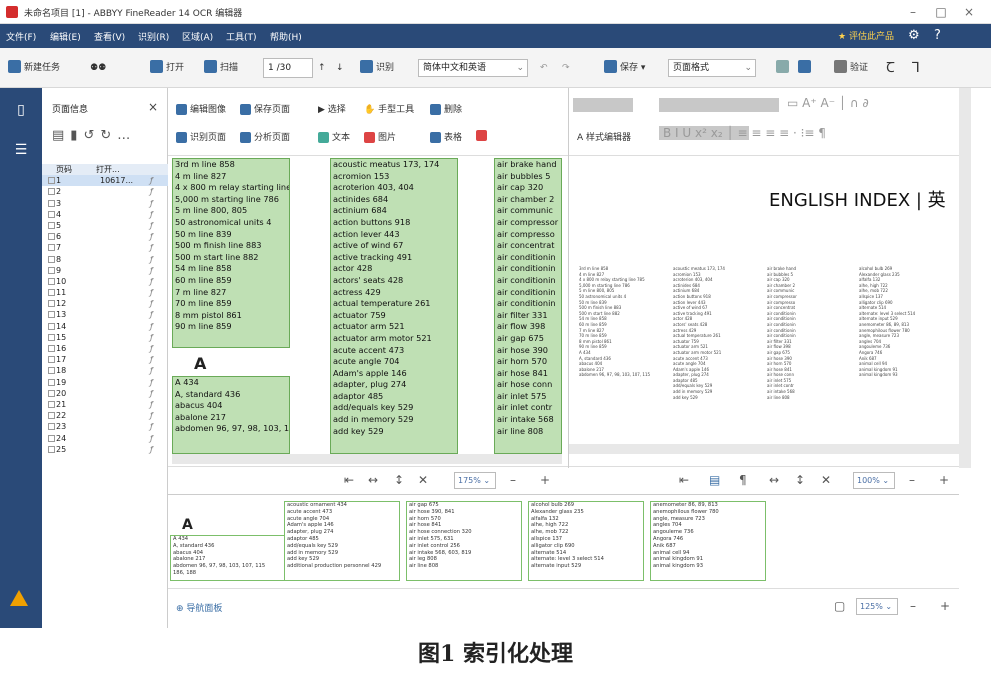 Image resolution: width=991 pixels, height=684 pixels. What do you see at coordinates (105, 214) in the screenshot?
I see `page-row: 4ƒ` at bounding box center [105, 214].